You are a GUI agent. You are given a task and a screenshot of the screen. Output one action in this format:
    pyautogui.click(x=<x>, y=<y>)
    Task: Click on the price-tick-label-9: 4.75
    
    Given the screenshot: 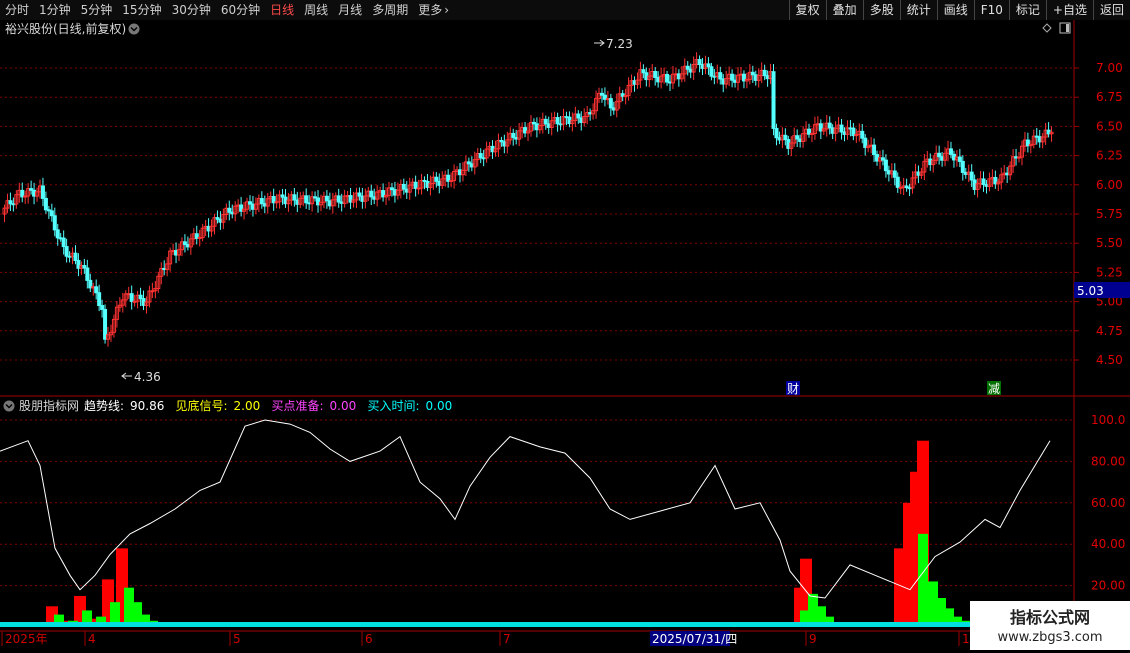 What is the action you would take?
    pyautogui.click(x=1109, y=331)
    